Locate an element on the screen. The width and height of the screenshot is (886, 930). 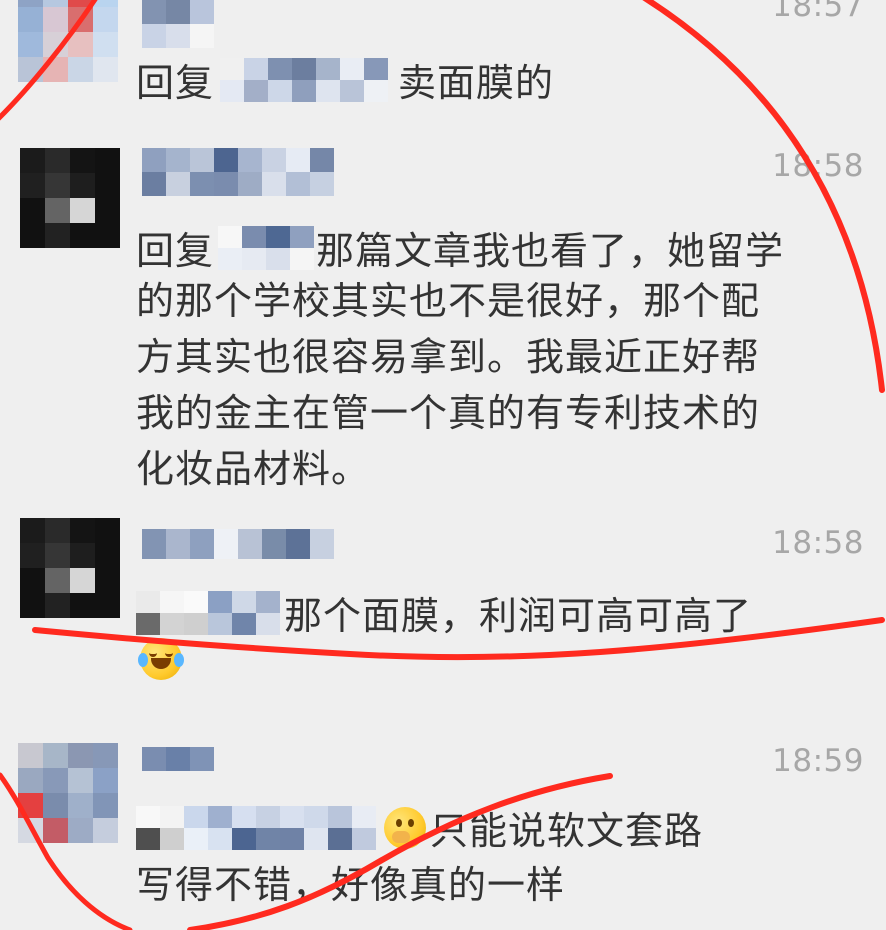
message-time: 18:57 is located at coordinates (818, 12).